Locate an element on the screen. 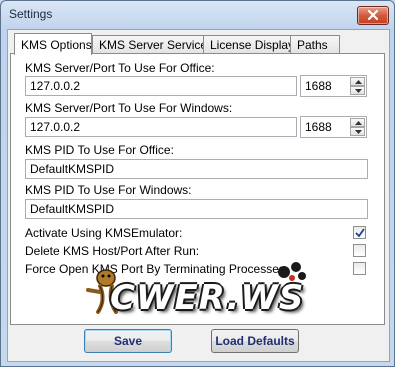 The width and height of the screenshot is (395, 367). windows-port-up-button is located at coordinates (357, 122).